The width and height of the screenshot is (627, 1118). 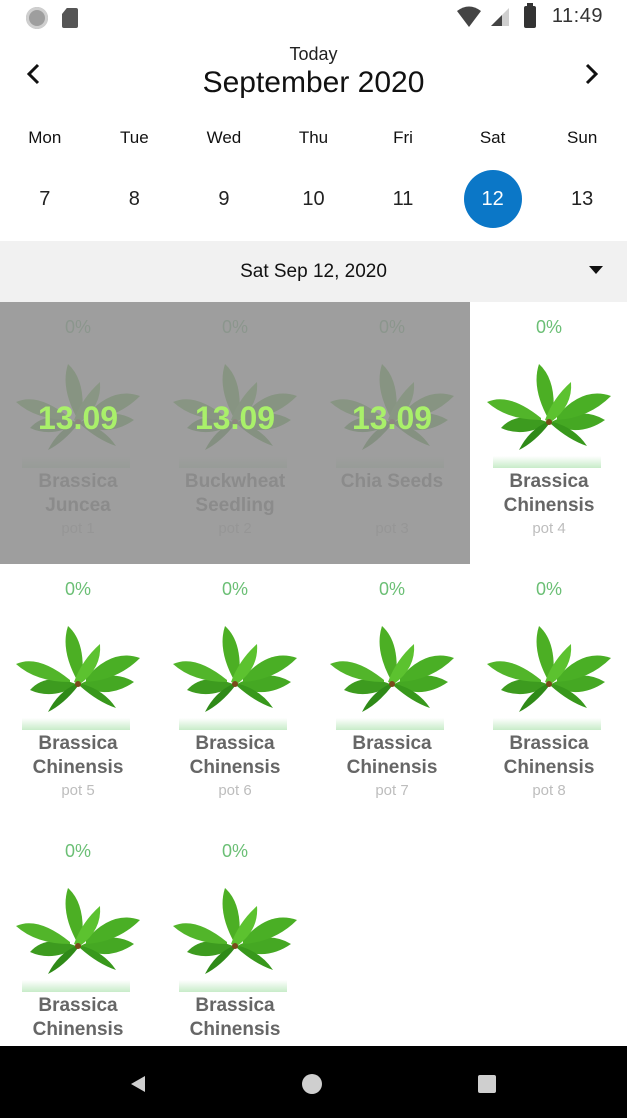 I want to click on weekday-label: Sun, so click(x=582, y=137).